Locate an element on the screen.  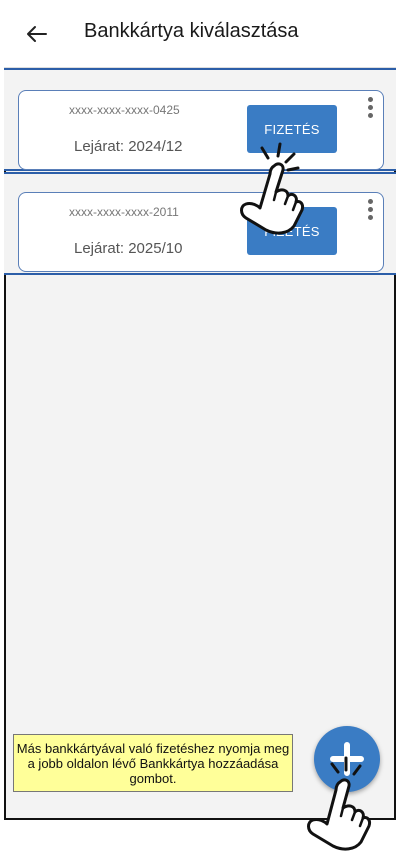
card-expiry: Lejárat: 2024/12 is located at coordinates (128, 146).